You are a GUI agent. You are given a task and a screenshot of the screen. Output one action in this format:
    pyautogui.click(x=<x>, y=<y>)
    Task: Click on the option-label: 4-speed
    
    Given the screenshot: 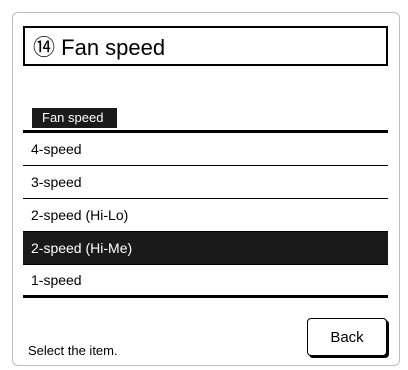 What is the action you would take?
    pyautogui.click(x=56, y=149)
    